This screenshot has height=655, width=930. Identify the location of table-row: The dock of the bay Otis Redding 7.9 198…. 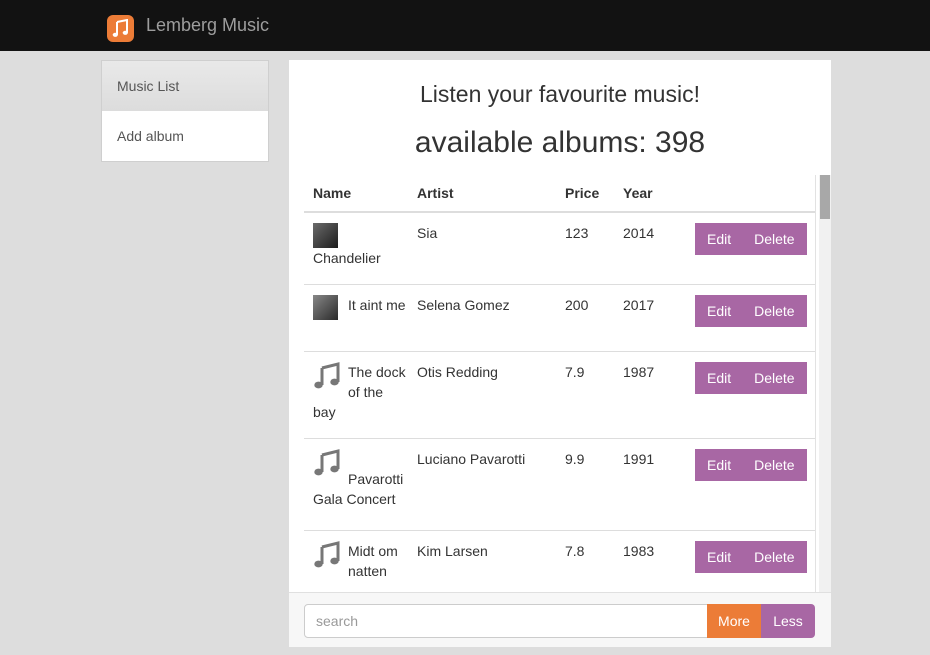
(559, 395).